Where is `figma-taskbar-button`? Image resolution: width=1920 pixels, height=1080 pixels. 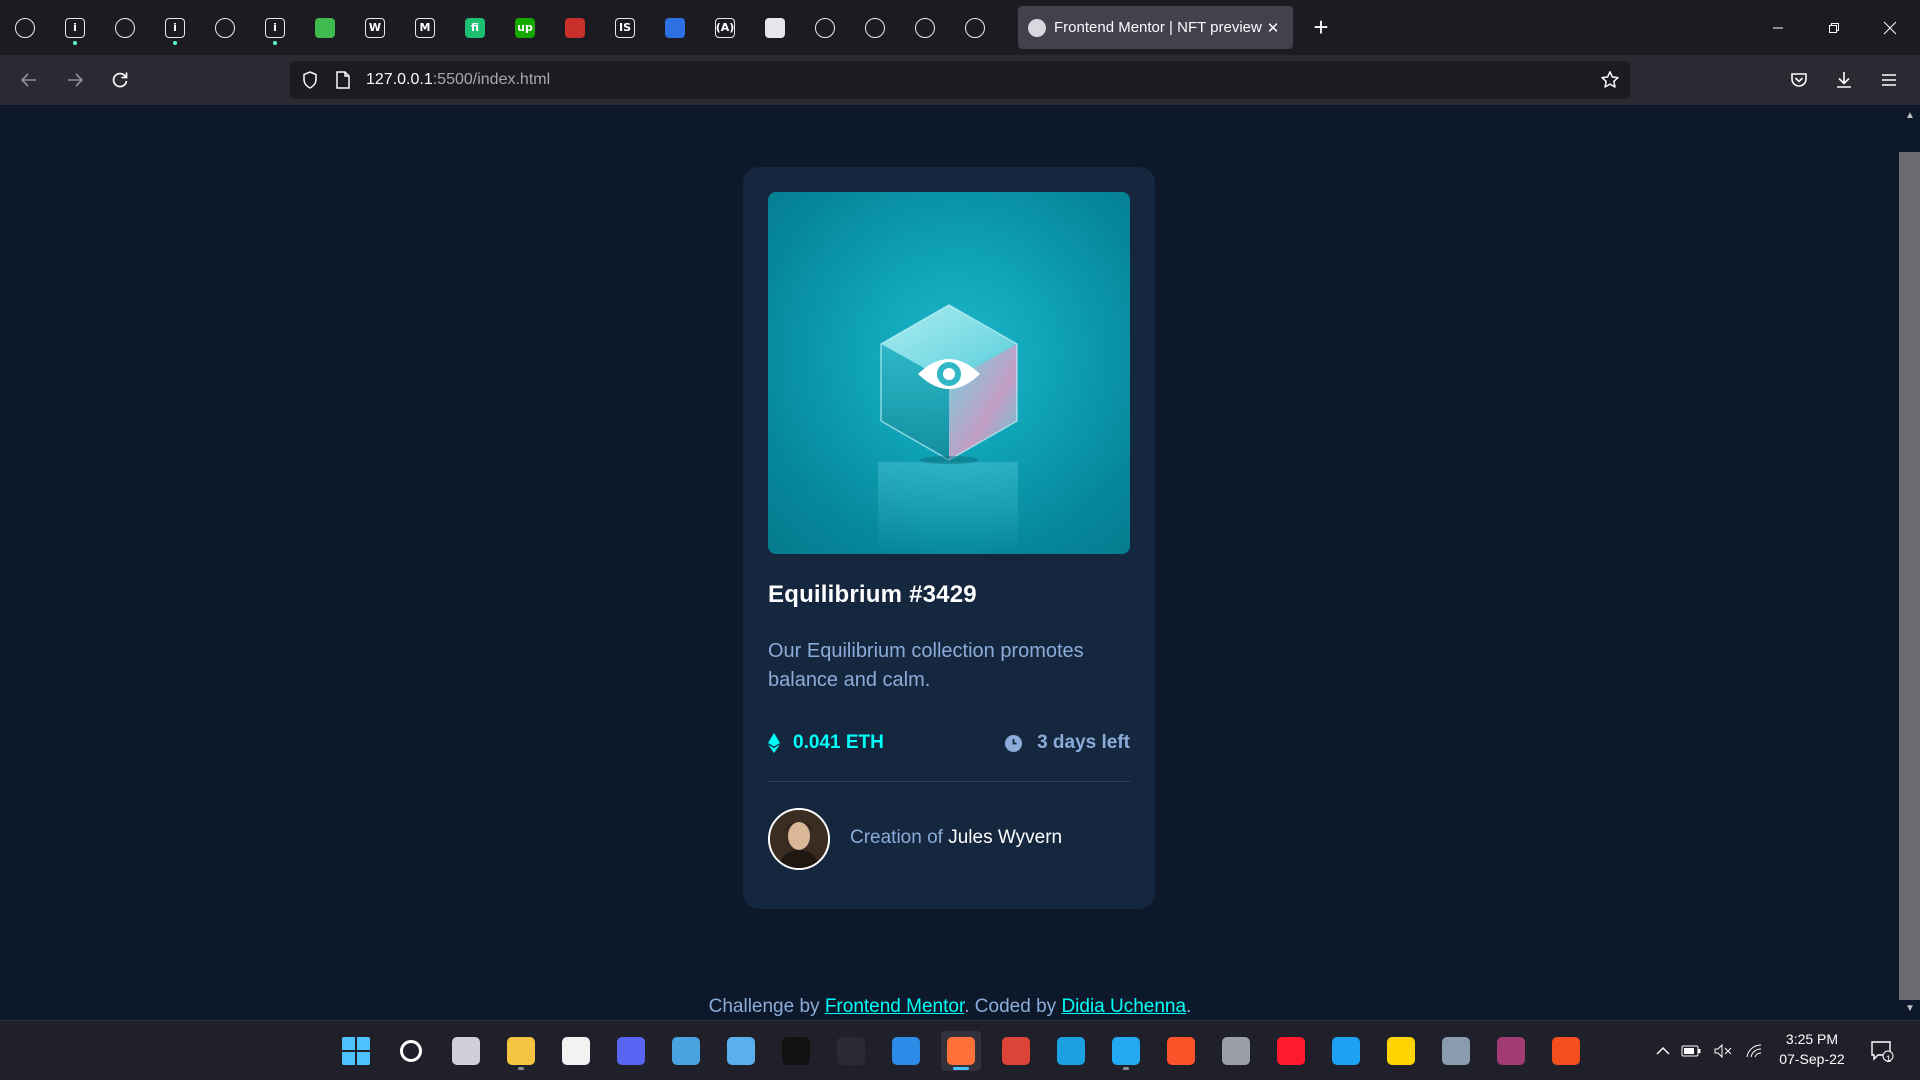
figma-taskbar-button is located at coordinates (1566, 1051).